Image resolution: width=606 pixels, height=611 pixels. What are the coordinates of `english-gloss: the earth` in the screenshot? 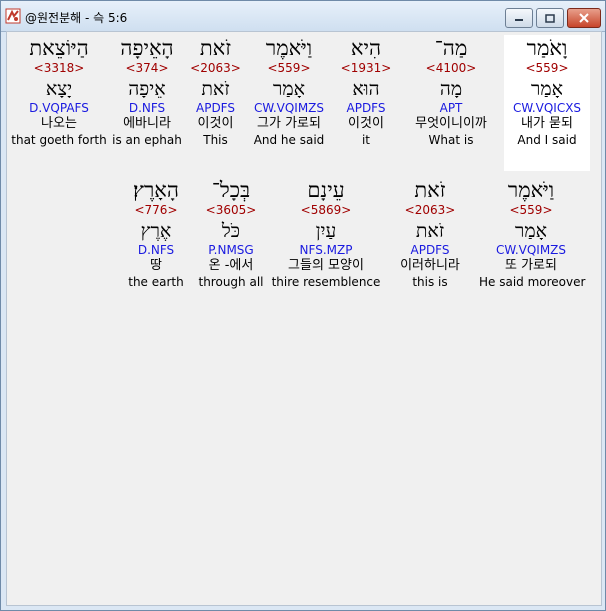 It's located at (156, 282).